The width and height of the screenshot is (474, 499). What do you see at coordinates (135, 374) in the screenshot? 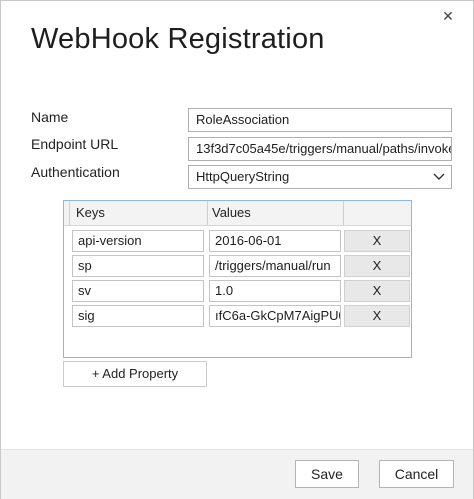
I see `add-property-button: + Add Property` at bounding box center [135, 374].